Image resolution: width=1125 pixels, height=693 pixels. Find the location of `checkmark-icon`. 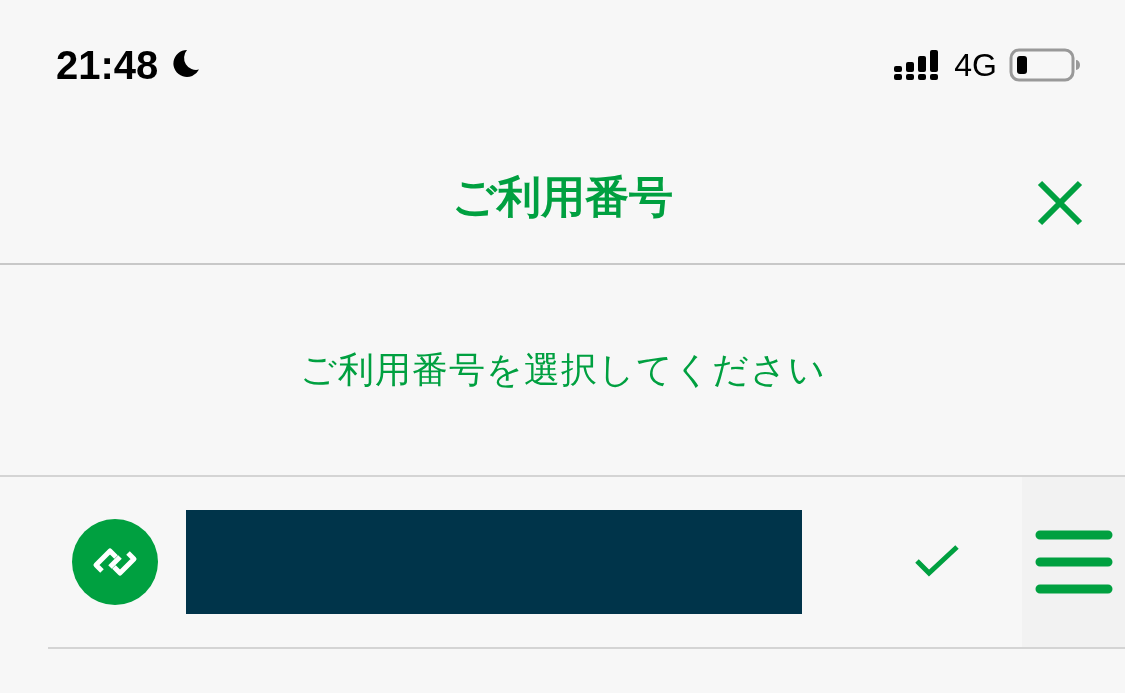

checkmark-icon is located at coordinates (937, 562).